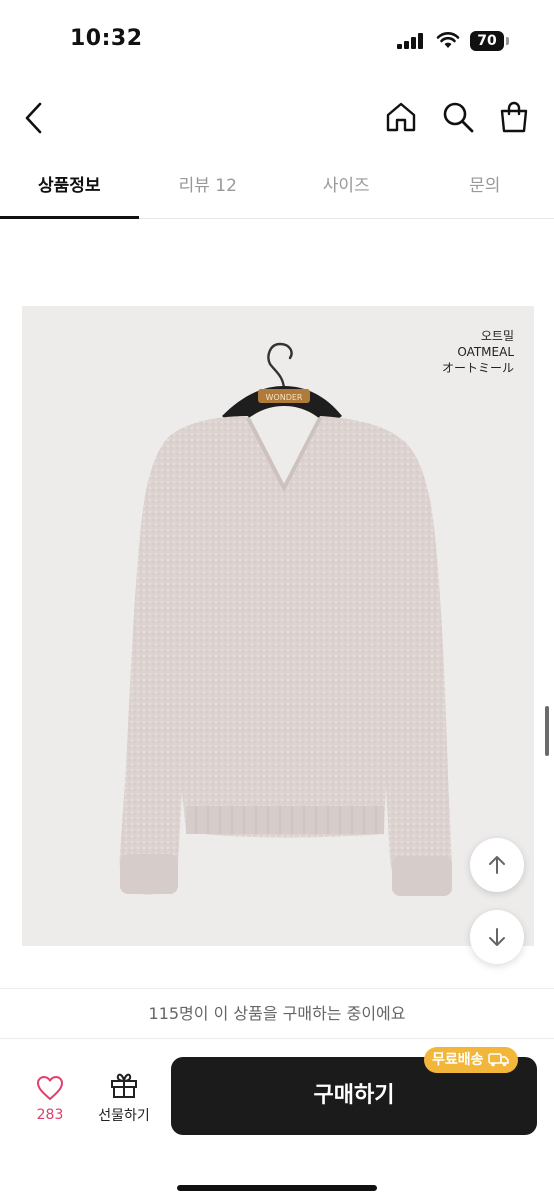 Image resolution: width=554 pixels, height=1201 pixels. What do you see at coordinates (411, 41) in the screenshot?
I see `cellular-signal-icon` at bounding box center [411, 41].